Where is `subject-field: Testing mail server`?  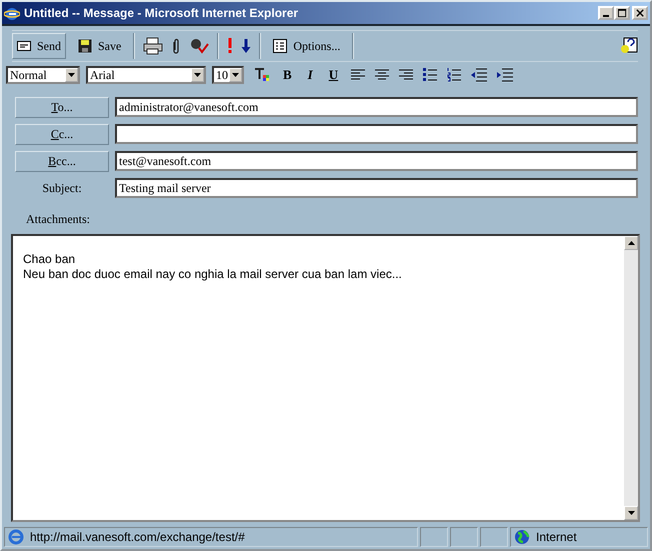 subject-field: Testing mail server is located at coordinates (376, 188).